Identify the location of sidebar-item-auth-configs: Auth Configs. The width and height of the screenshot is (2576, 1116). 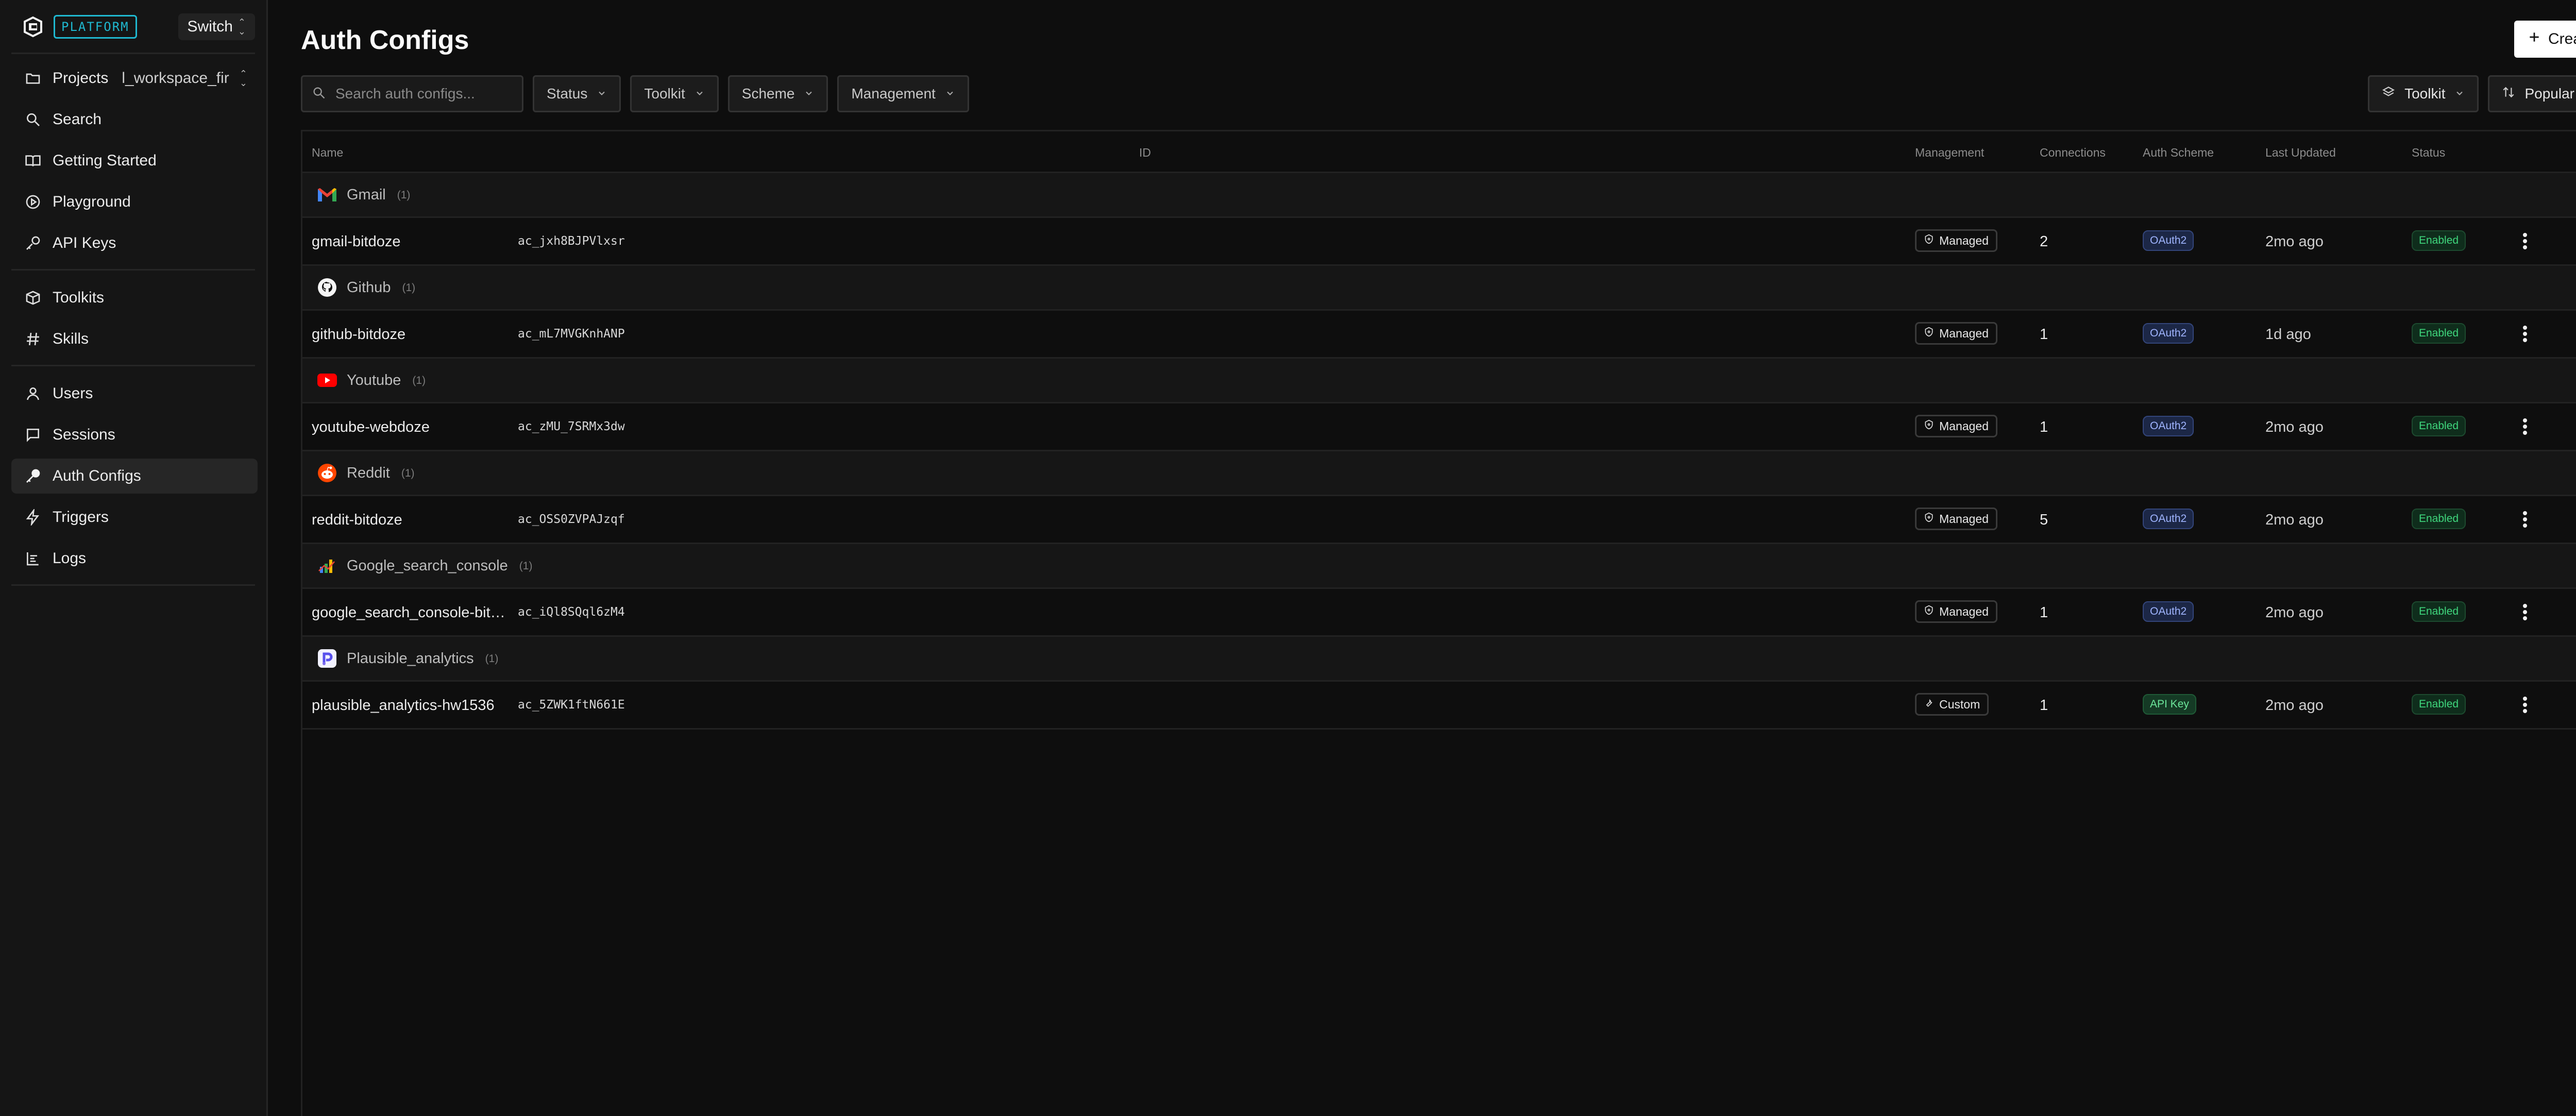
(135, 476).